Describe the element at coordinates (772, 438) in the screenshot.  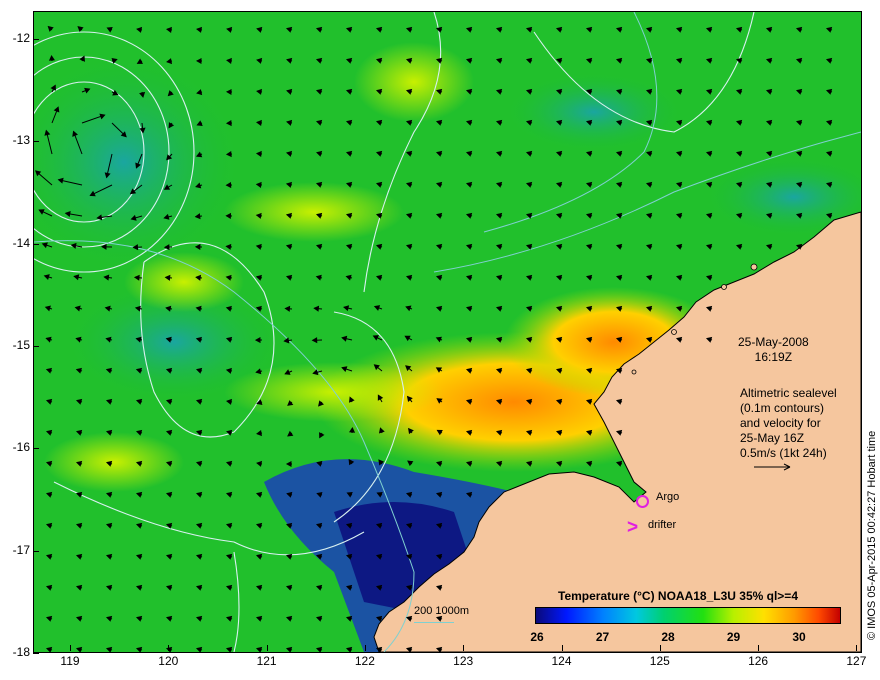
I see `alti-line: 25-May 16Z` at that location.